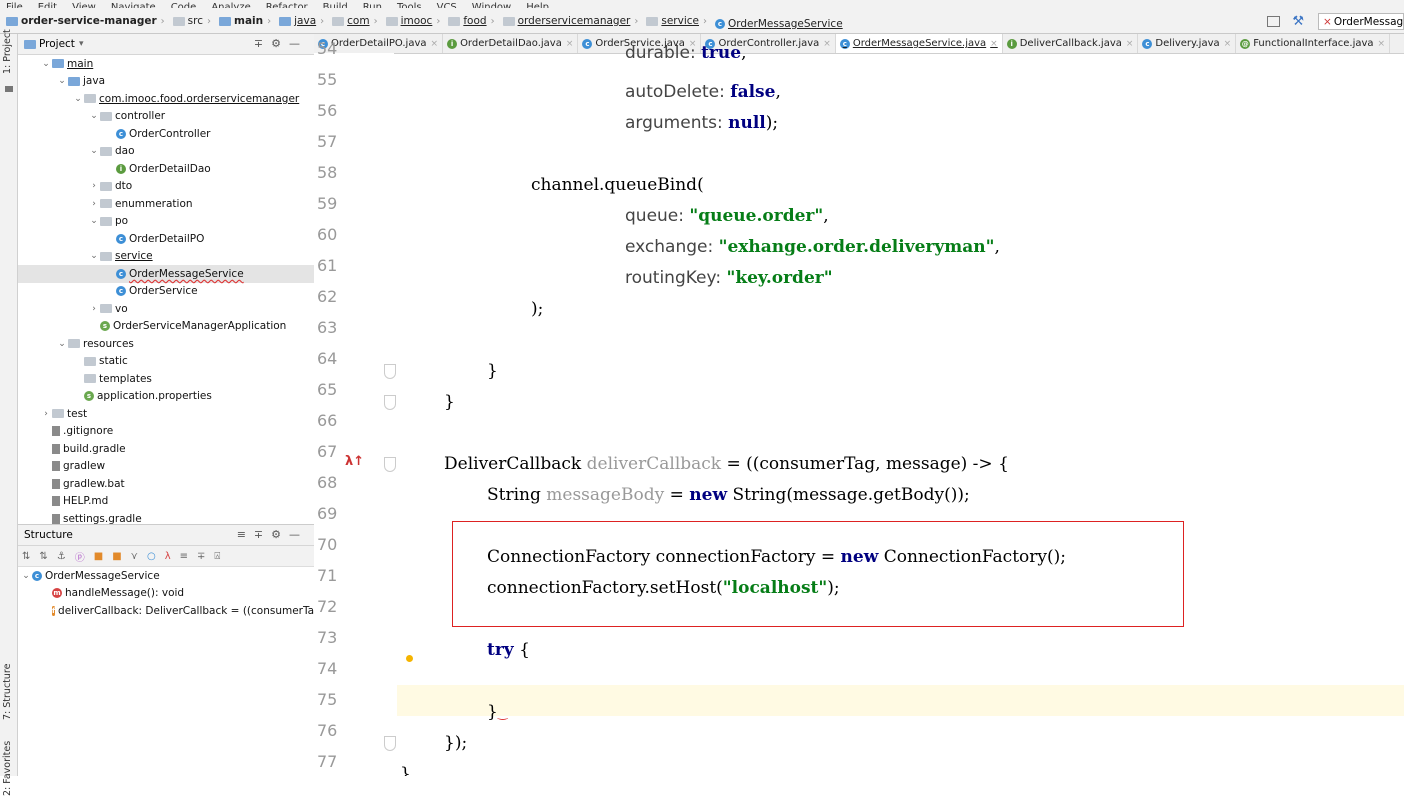 Image resolution: width=1404 pixels, height=796 pixels. I want to click on tree-item: › vo, so click(166, 309).